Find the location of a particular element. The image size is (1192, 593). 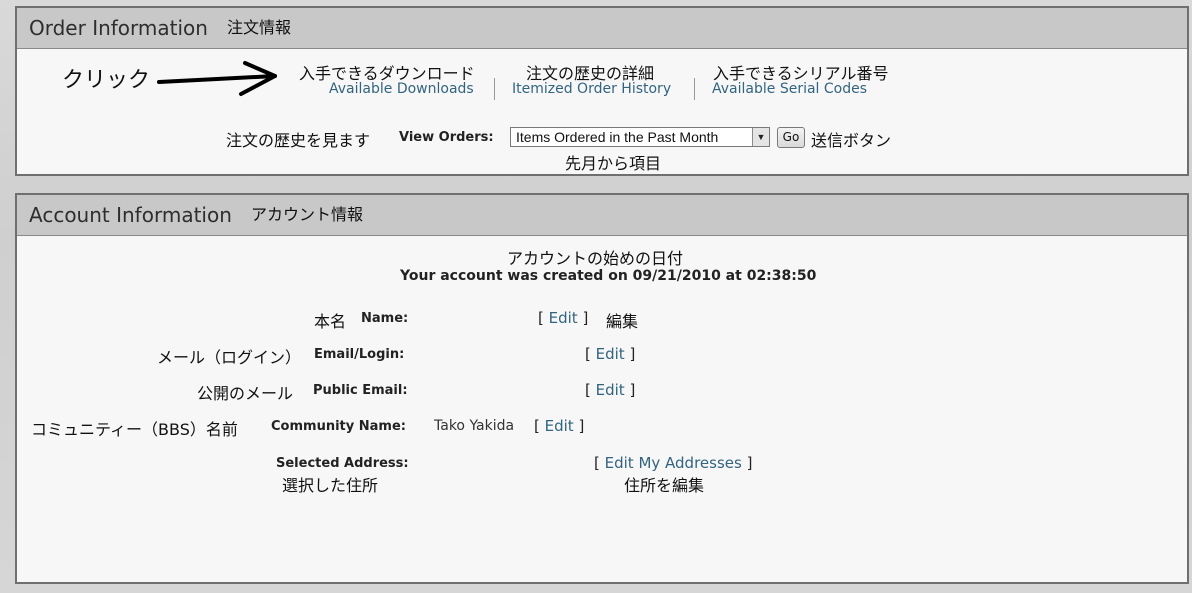

community-name-label: Community Name: is located at coordinates (338, 426).